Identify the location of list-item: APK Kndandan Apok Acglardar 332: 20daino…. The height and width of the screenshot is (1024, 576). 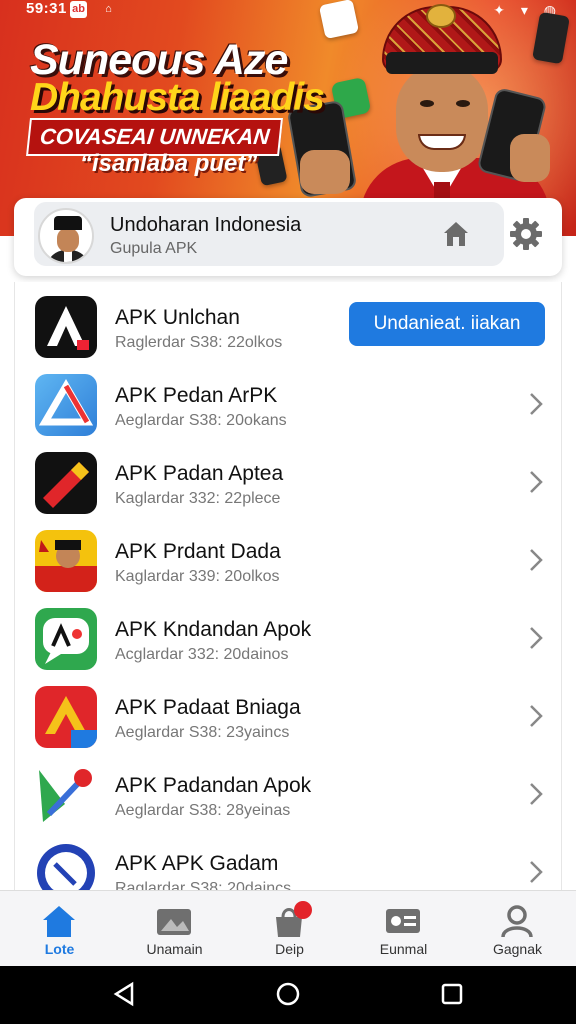
(288, 639).